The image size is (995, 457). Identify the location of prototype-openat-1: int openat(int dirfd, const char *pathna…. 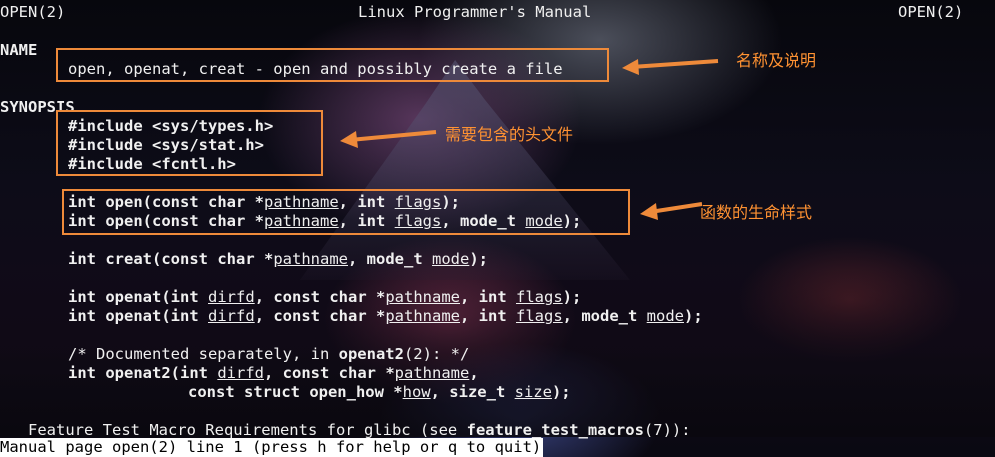
(325, 297).